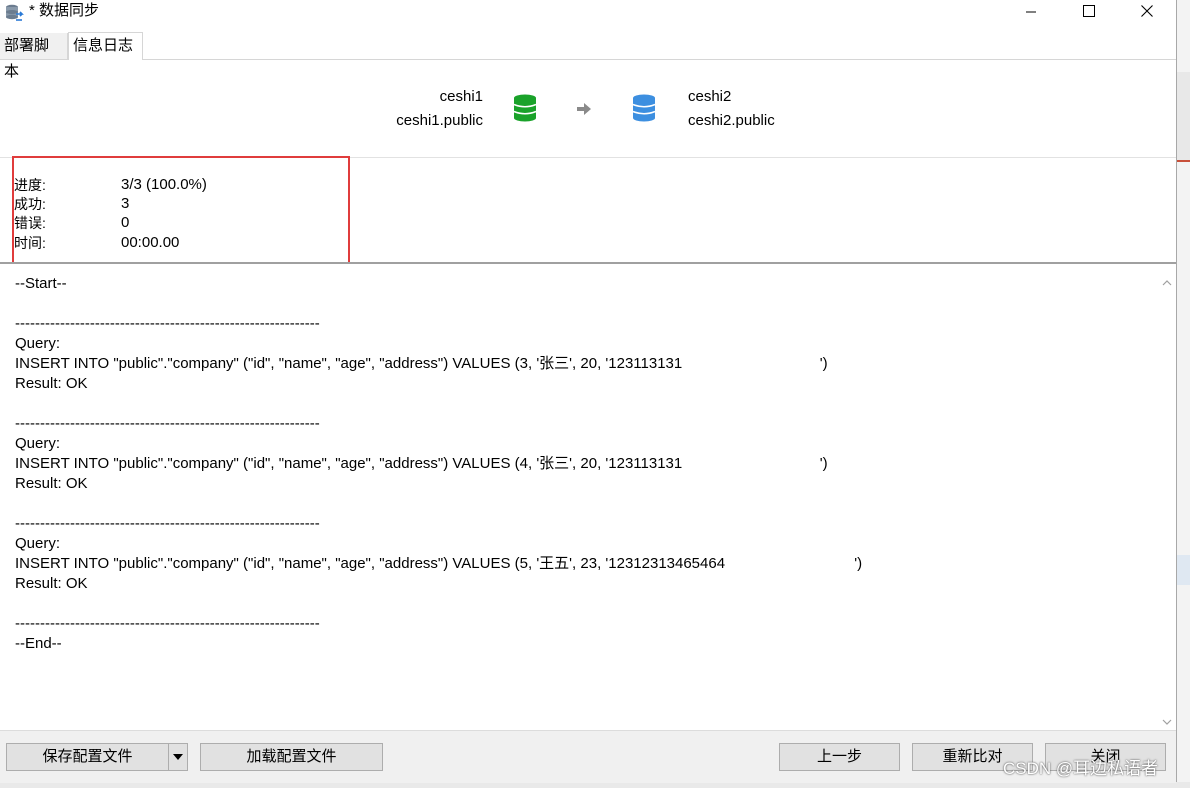 This screenshot has height=788, width=1190. I want to click on scroll-down-button, so click(1166, 721).